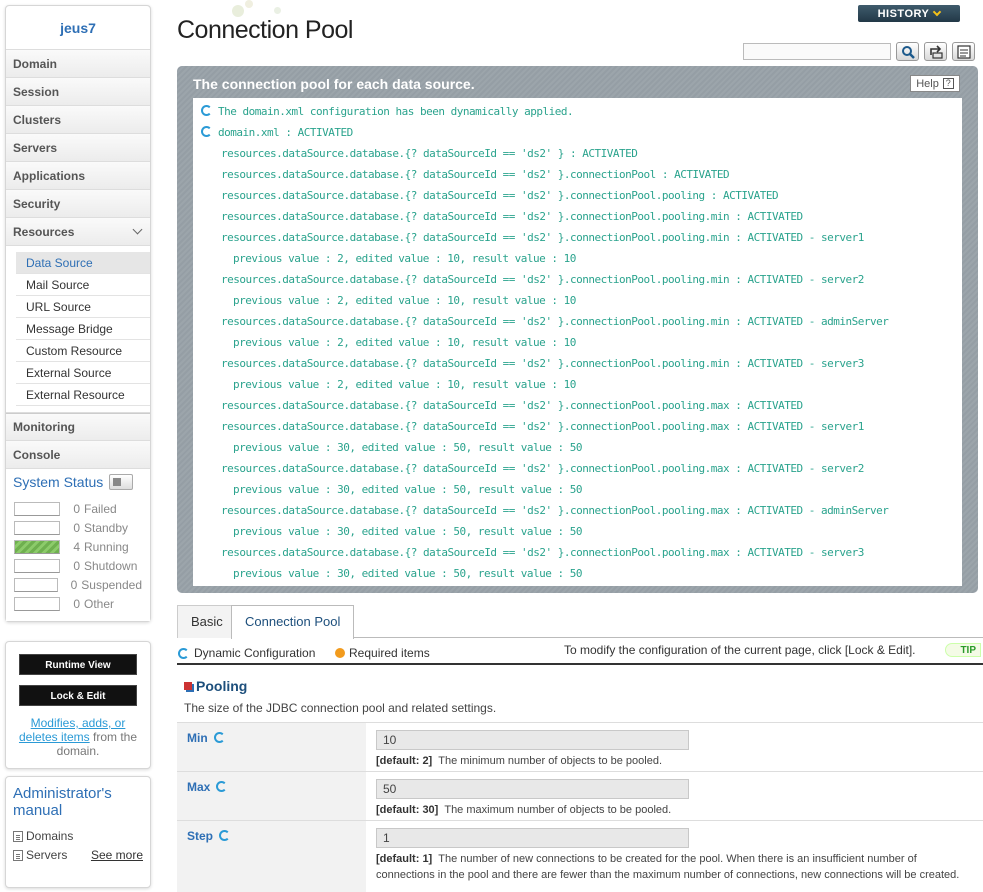 This screenshot has width=983, height=892. I want to click on submenu-external-resource: External Resource, so click(83, 395).